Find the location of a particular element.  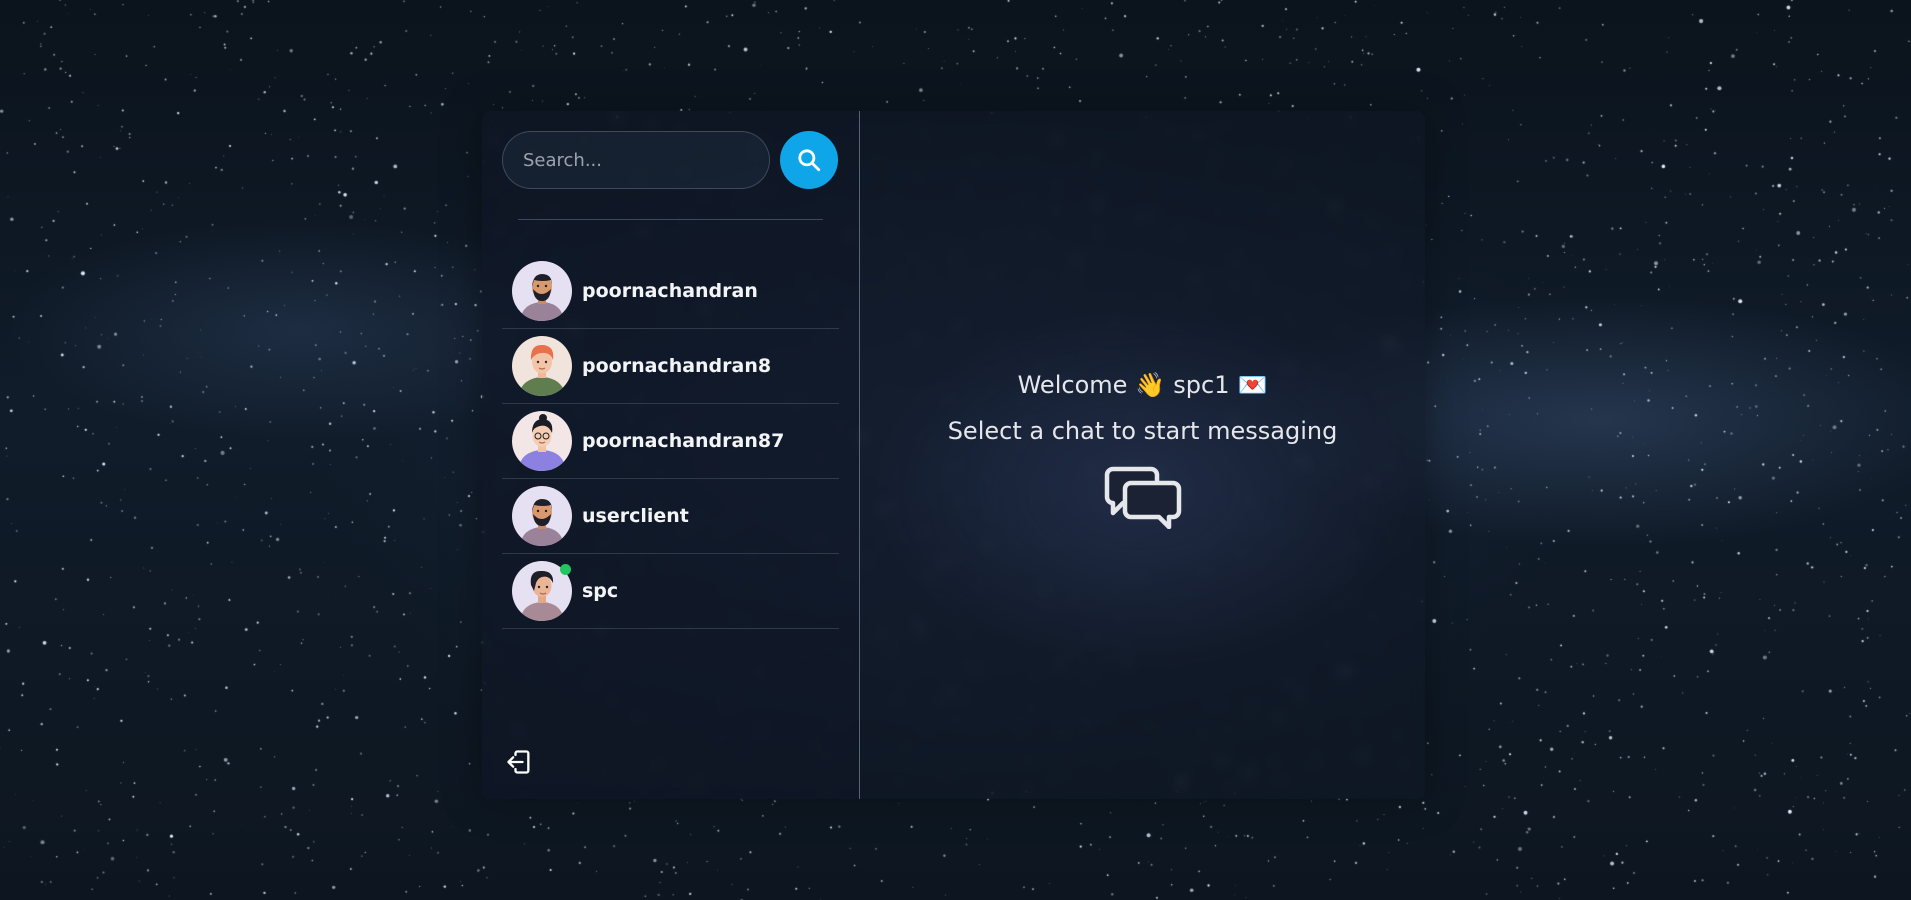

user-item: userclient is located at coordinates (670, 516).